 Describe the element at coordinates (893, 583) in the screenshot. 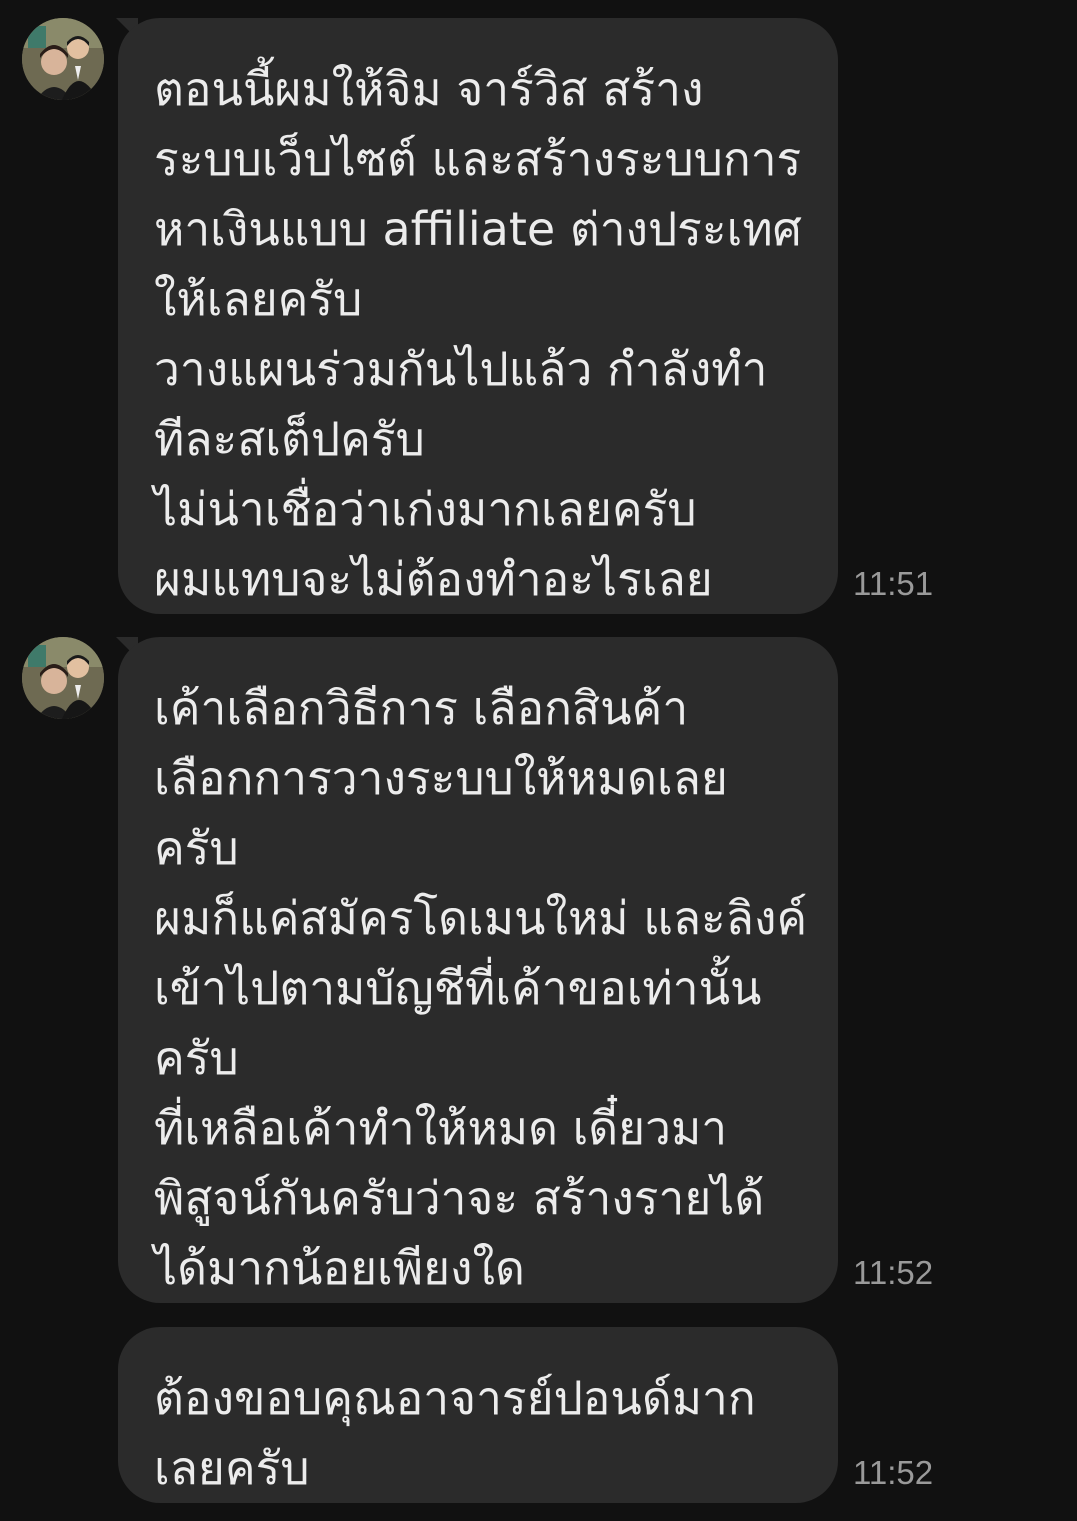

I see `message-timestamp: 11:51` at that location.